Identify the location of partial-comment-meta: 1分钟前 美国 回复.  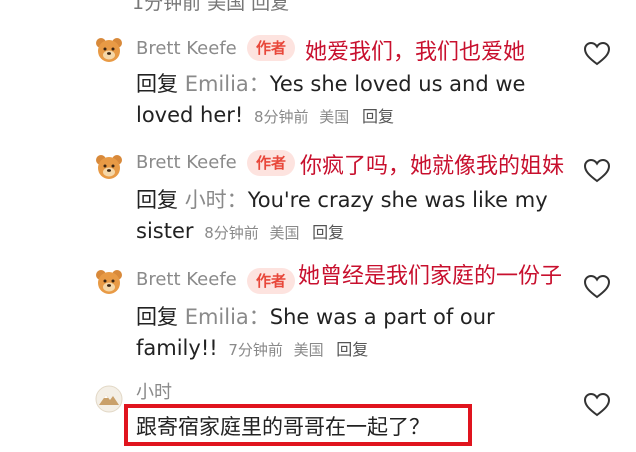
(211, 7).